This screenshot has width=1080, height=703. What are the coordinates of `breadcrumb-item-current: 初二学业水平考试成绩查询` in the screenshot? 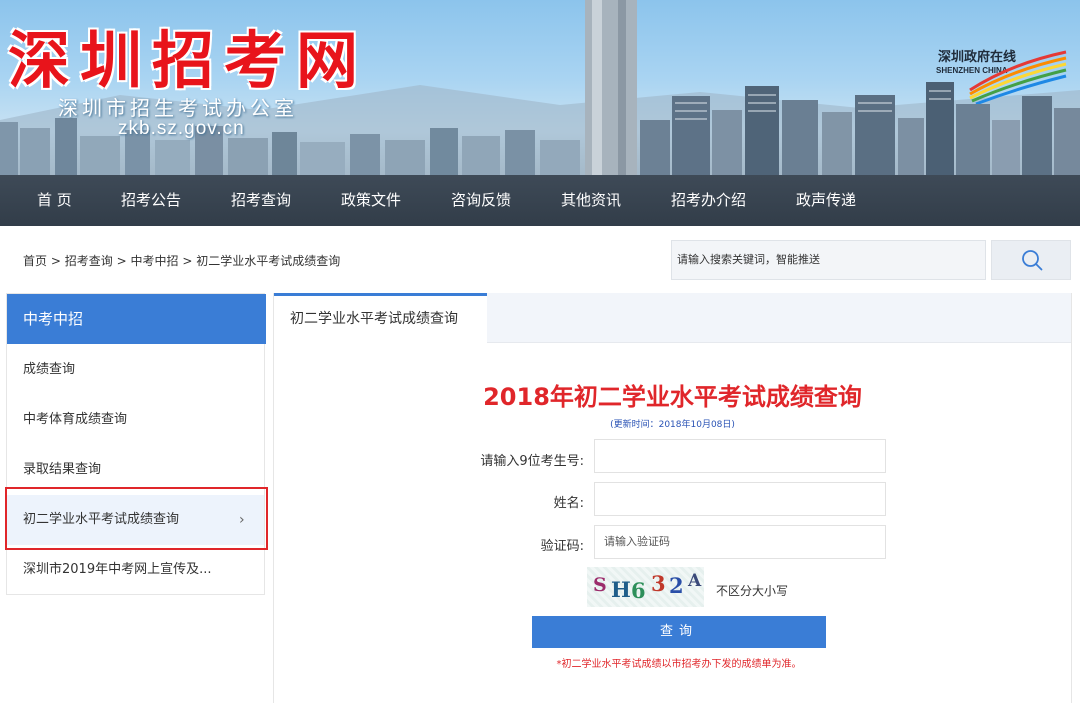 It's located at (268, 261).